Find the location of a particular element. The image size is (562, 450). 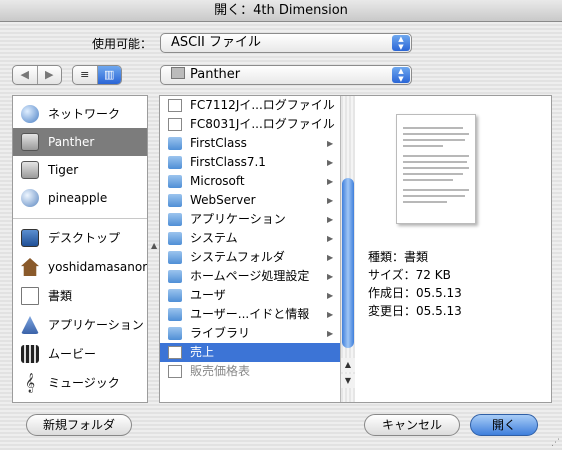

file-row: ユーザー...イドと情報 ▶ is located at coordinates (250, 314).